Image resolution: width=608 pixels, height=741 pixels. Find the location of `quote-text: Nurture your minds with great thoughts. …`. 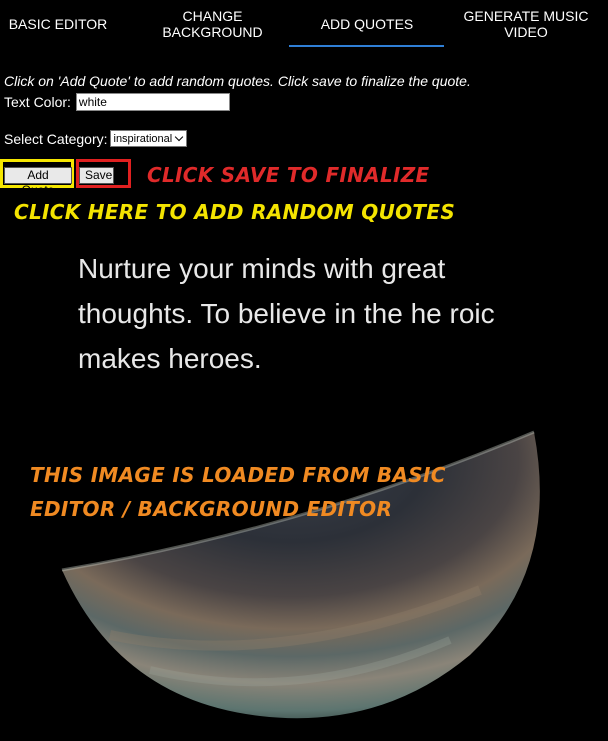

quote-text: Nurture your minds with great thoughts. … is located at coordinates (286, 313).